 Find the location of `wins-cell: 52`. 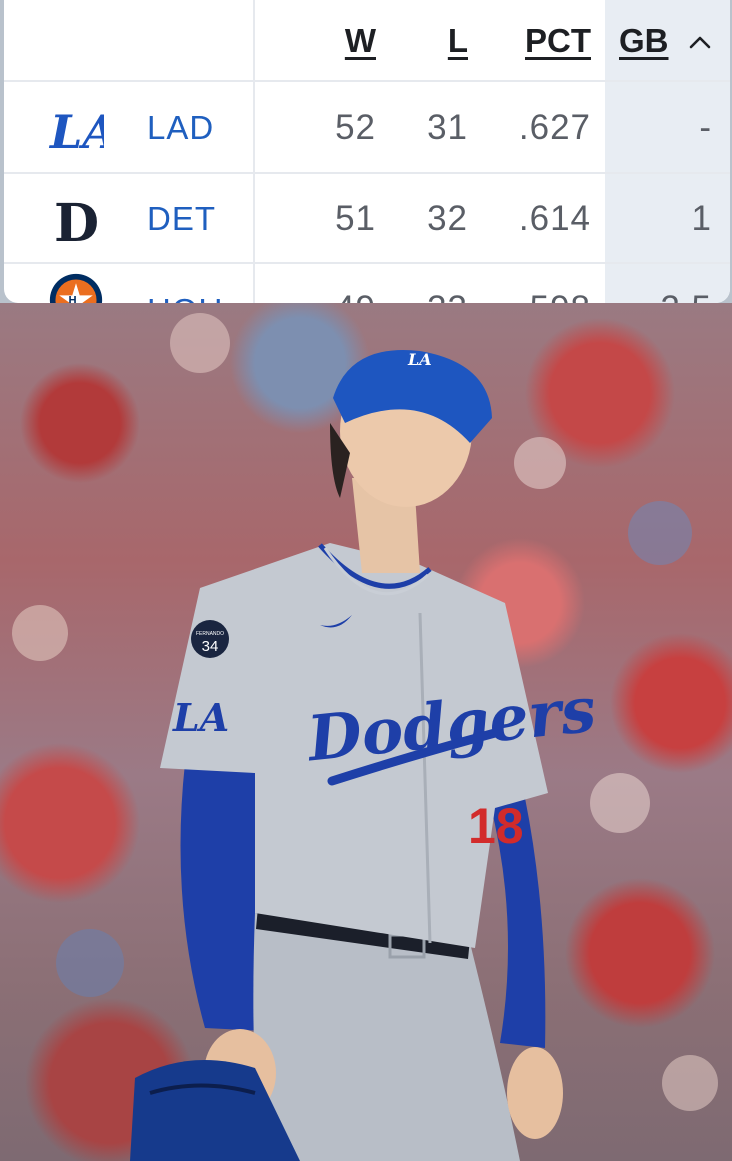

wins-cell: 52 is located at coordinates (316, 128).